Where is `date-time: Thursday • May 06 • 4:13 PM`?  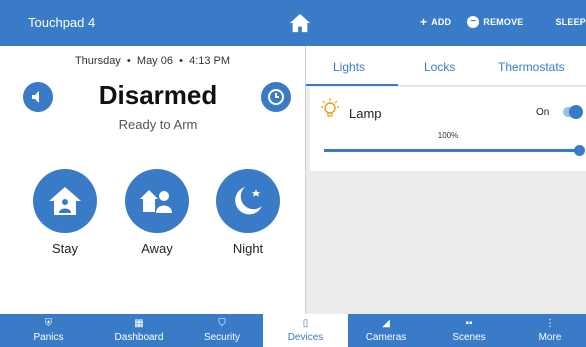
date-time: Thursday • May 06 • 4:13 PM is located at coordinates (152, 61).